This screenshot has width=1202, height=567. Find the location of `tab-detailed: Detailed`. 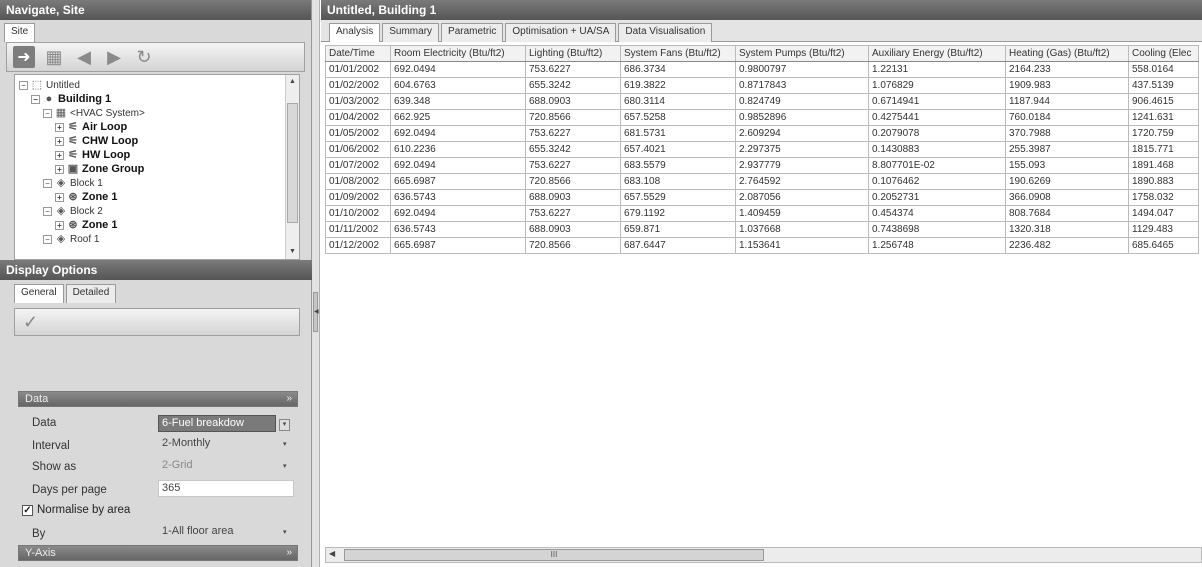

tab-detailed: Detailed is located at coordinates (91, 293).